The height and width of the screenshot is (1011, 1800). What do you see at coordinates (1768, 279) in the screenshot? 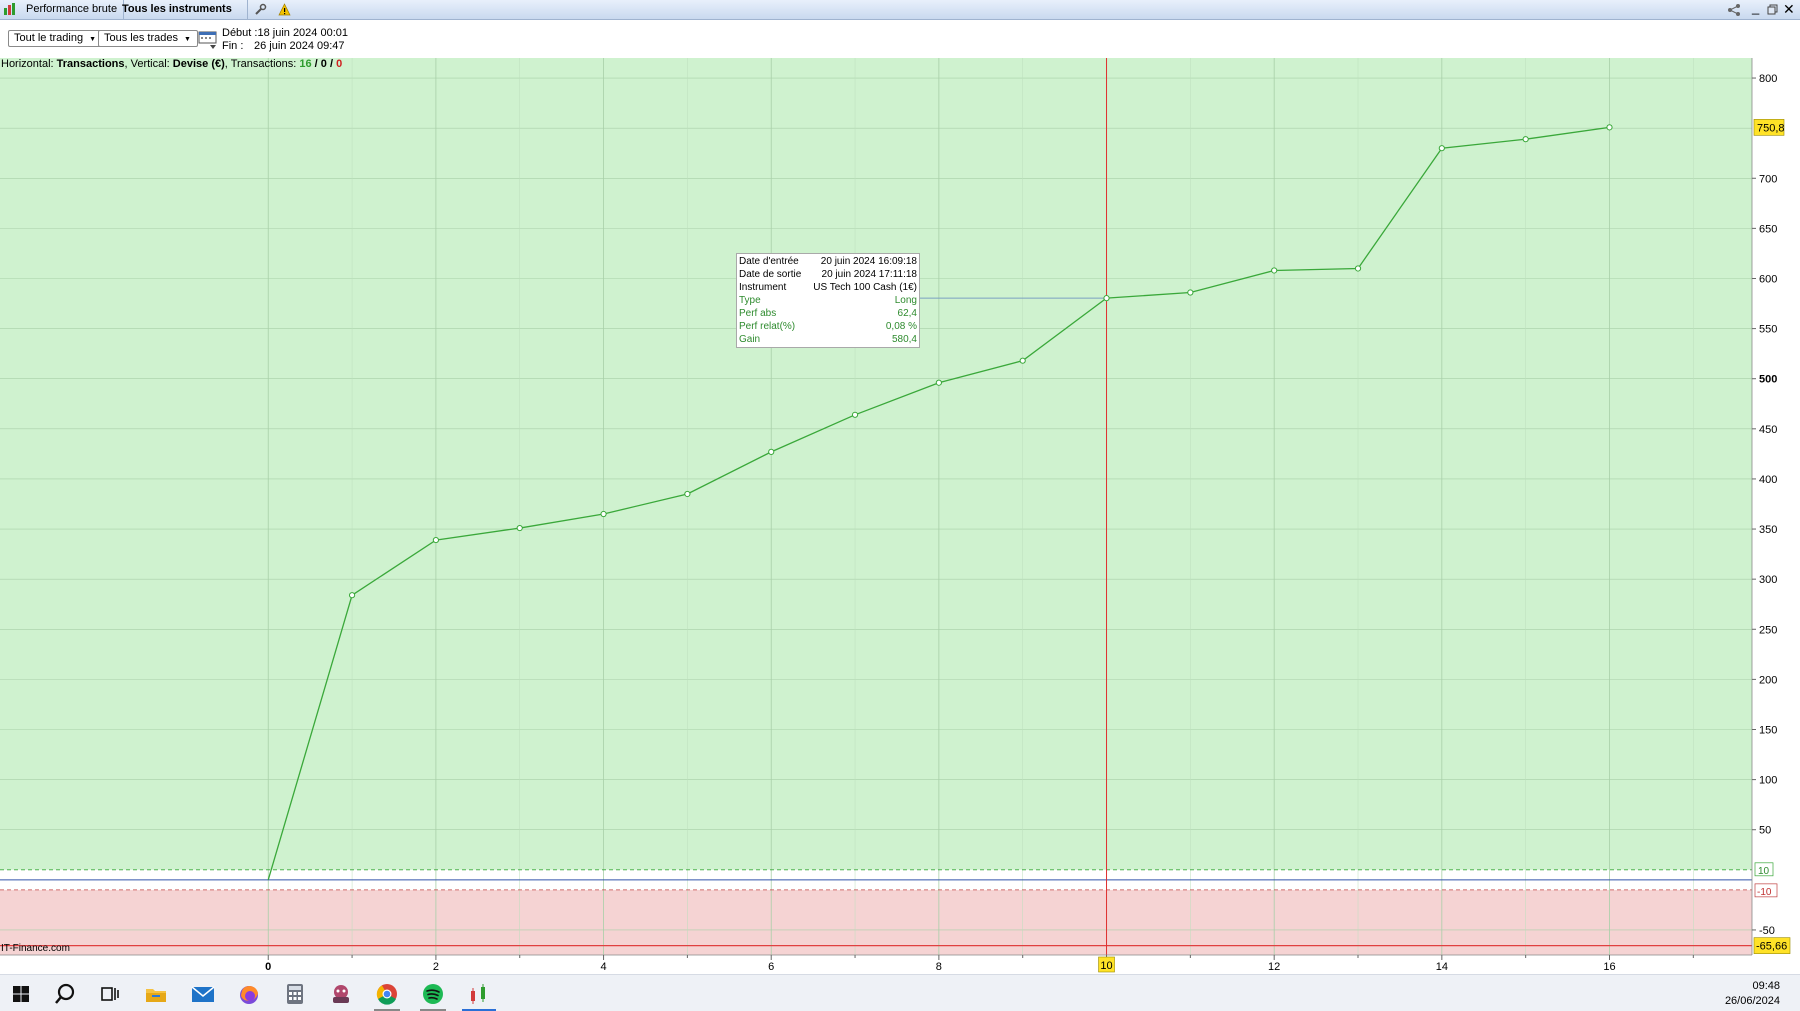
I see `y-tick-label: 600` at bounding box center [1768, 279].